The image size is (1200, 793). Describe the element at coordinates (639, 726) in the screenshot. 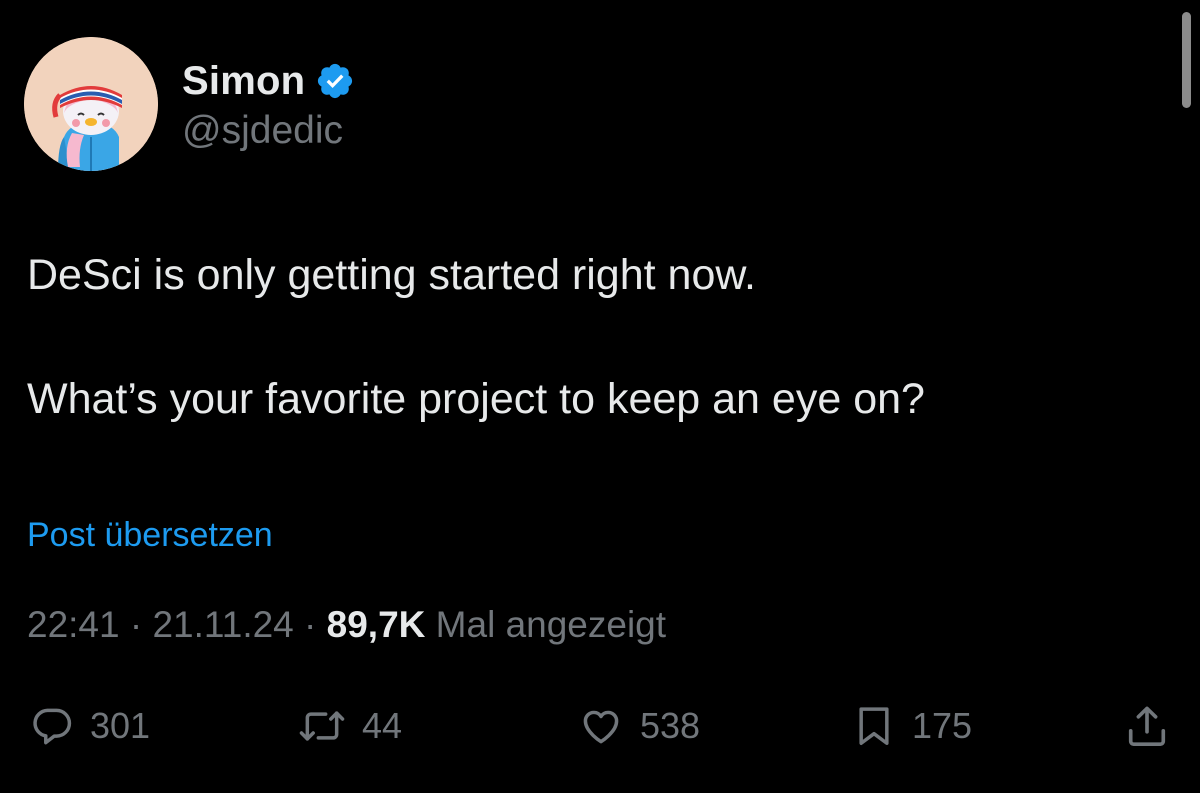

I see `like-button: 538` at that location.